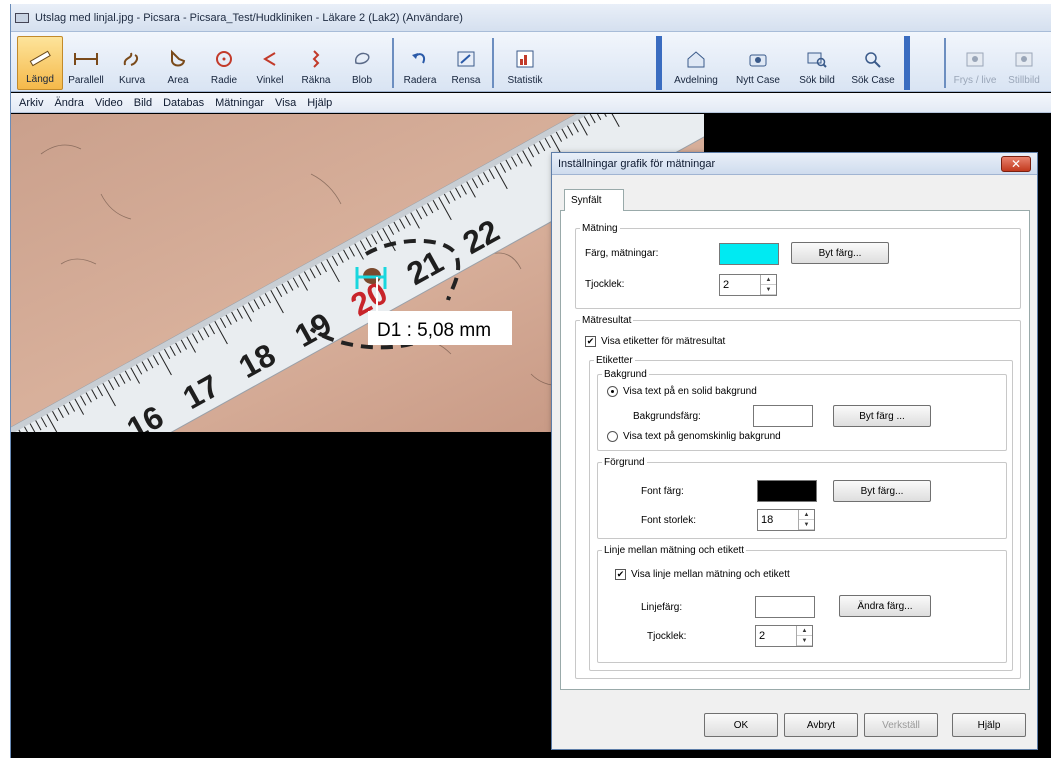  I want to click on case-tools-group: Avdelning Nytt Case Sök bild Sök Case, so click(783, 63).